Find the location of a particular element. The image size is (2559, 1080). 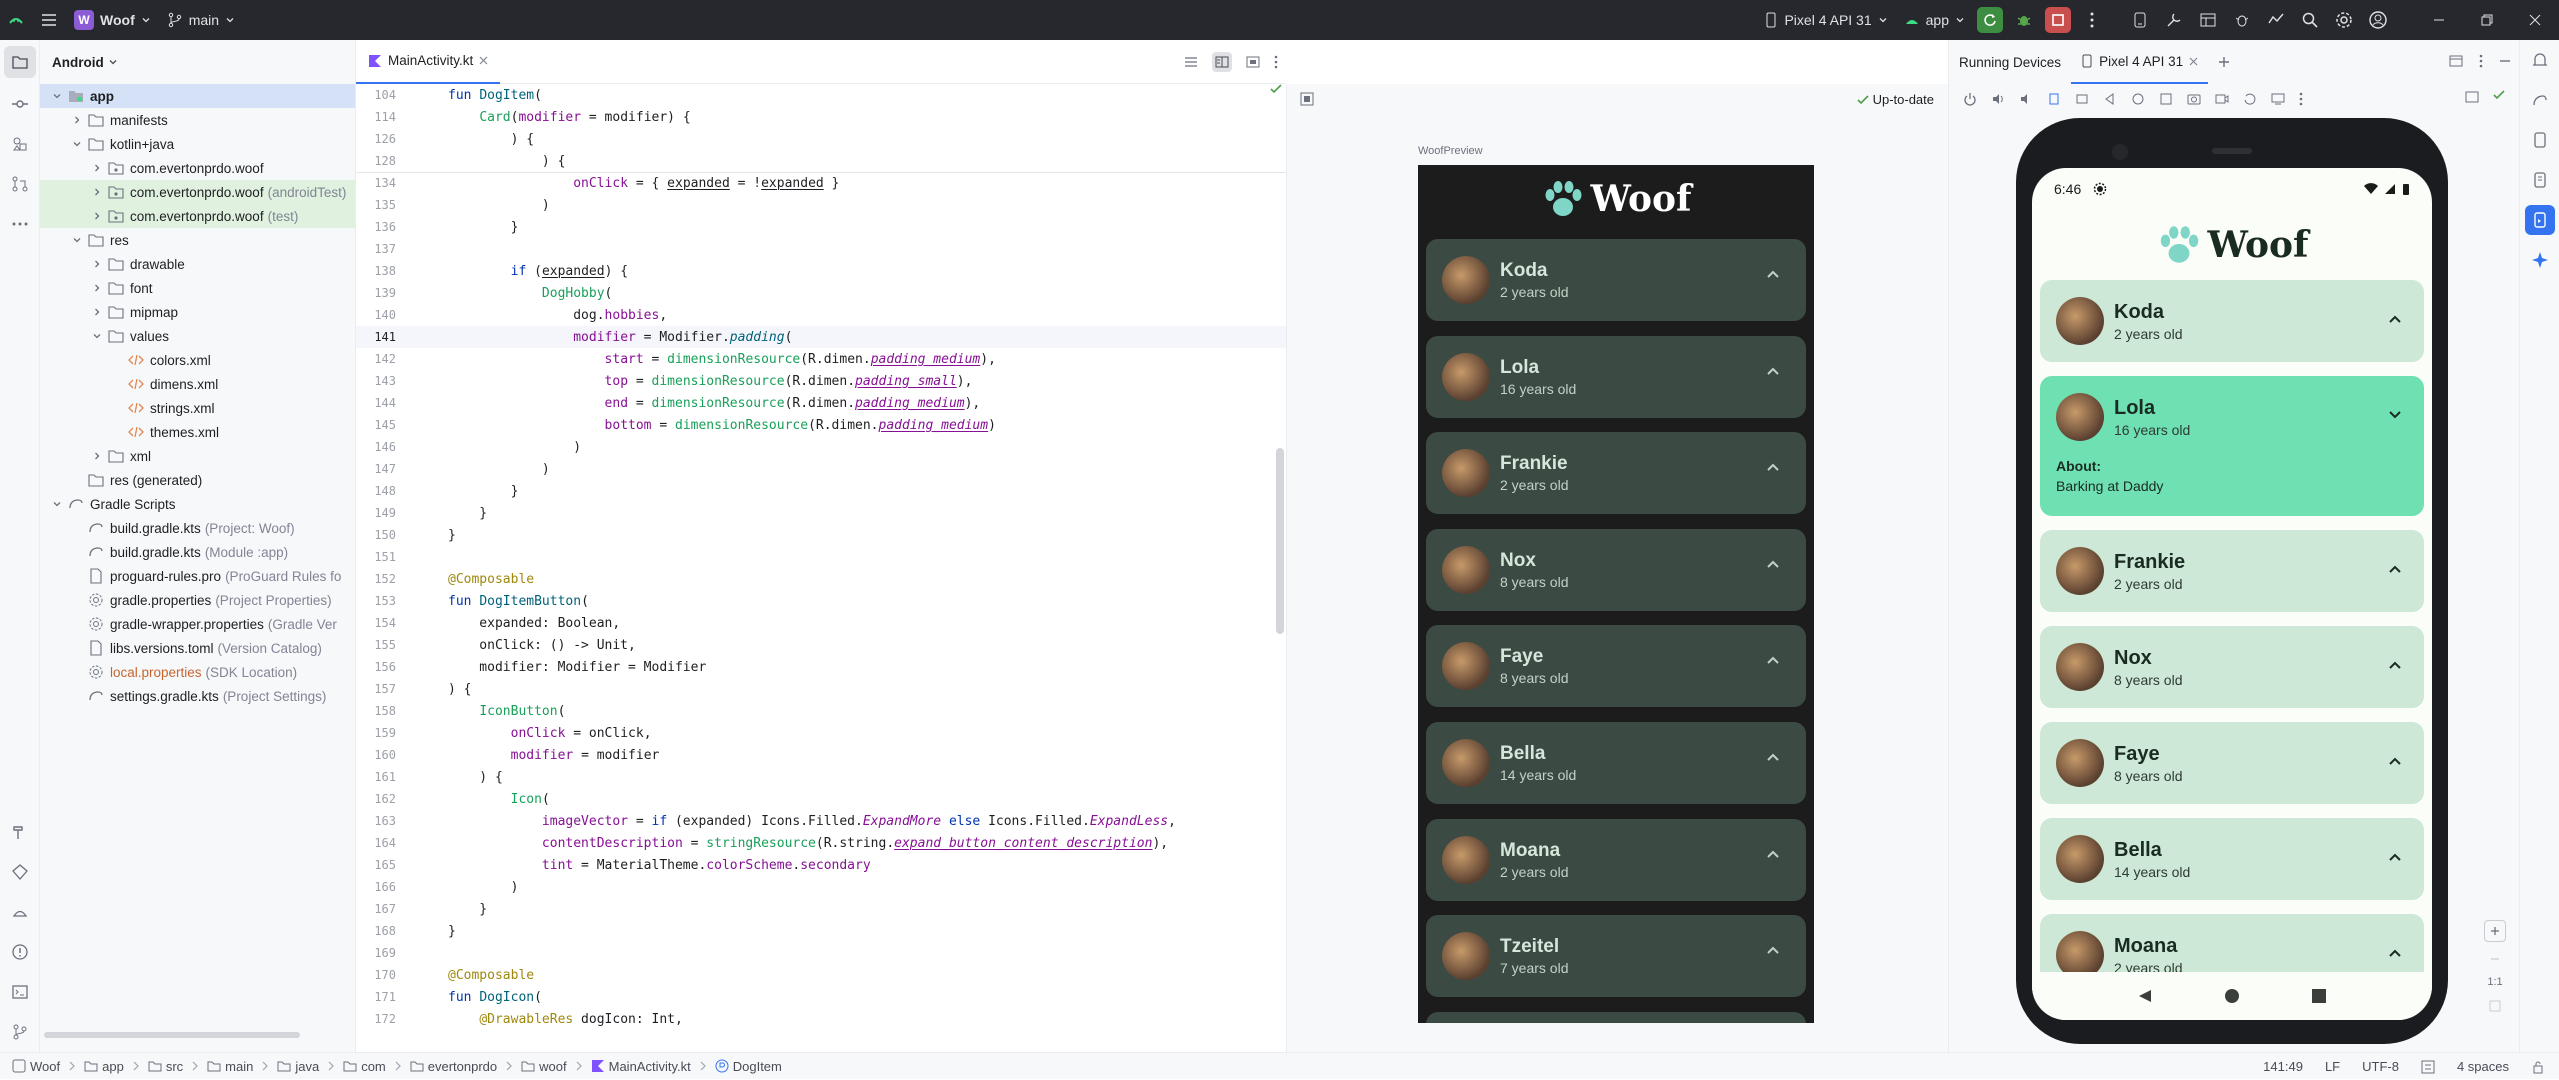

tree-item: libs.versions.toml (Version Catalog) is located at coordinates (197, 648).